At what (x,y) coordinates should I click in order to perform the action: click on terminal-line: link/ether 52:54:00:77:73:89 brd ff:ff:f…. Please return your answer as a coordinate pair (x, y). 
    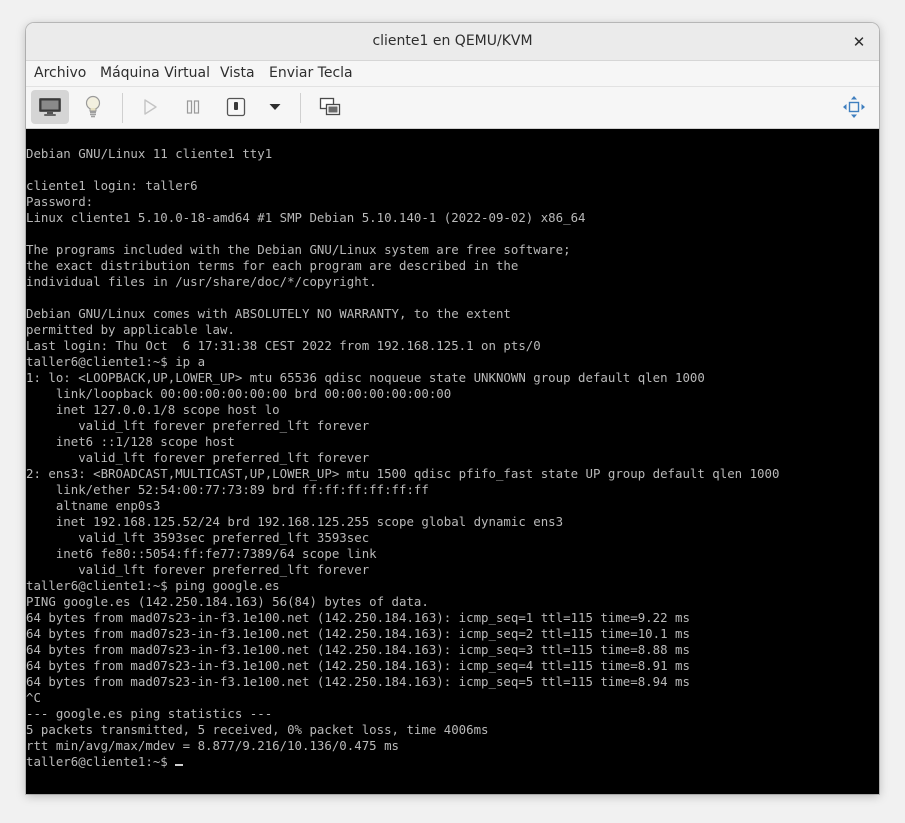
    Looking at the image, I should click on (242, 489).